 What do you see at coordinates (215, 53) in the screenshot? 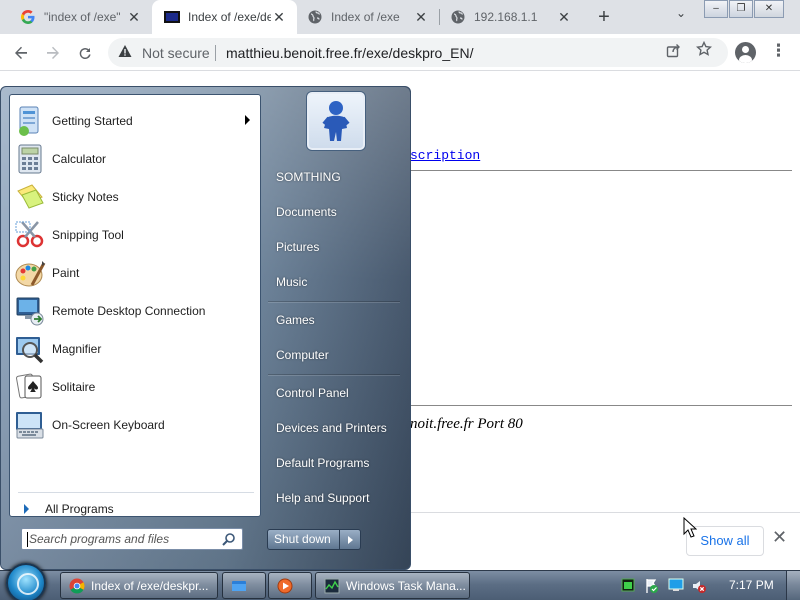
I see `omnibox-divider` at bounding box center [215, 53].